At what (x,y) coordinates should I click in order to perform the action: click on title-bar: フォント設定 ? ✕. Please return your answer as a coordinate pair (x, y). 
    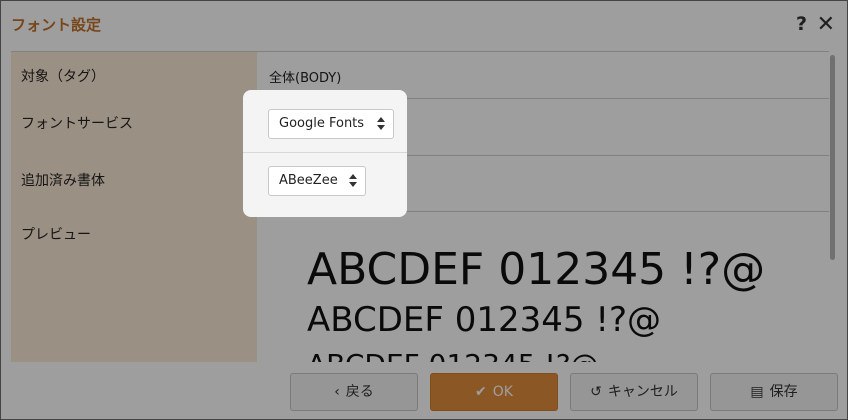
    Looking at the image, I should click on (424, 25).